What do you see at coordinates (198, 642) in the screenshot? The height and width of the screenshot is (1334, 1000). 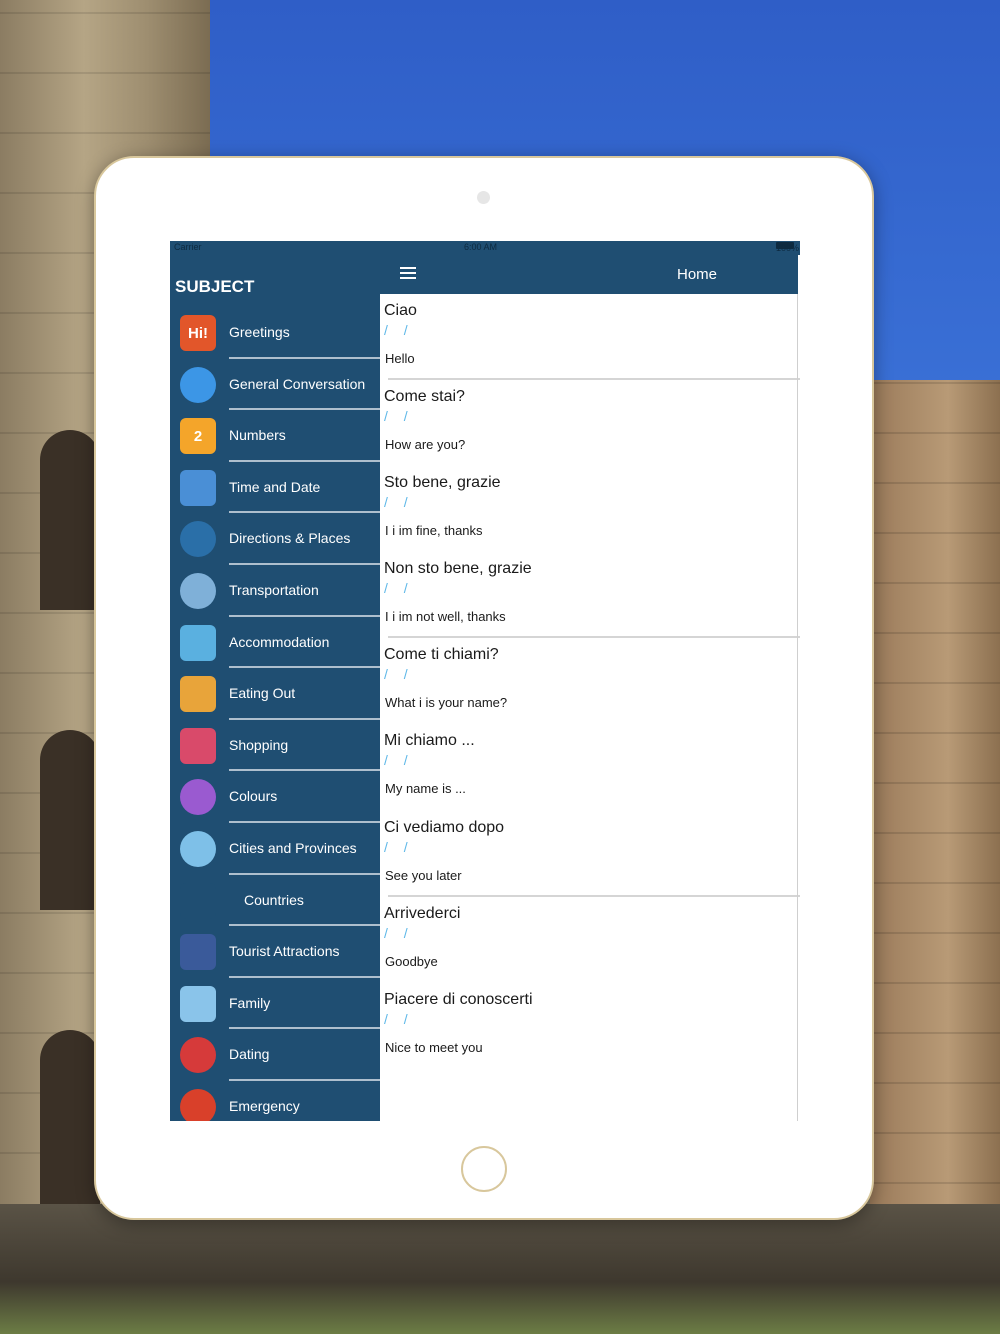 I see `beach-icon` at bounding box center [198, 642].